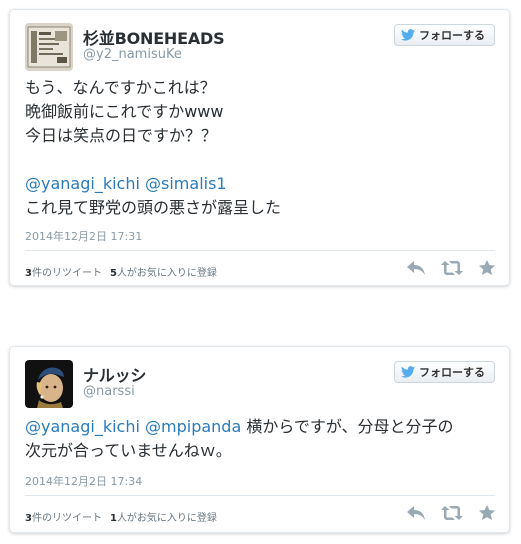 The width and height of the screenshot is (521, 544). Describe the element at coordinates (121, 135) in the screenshot. I see `tweet-line: 今日は笑点の日ですか？？` at that location.